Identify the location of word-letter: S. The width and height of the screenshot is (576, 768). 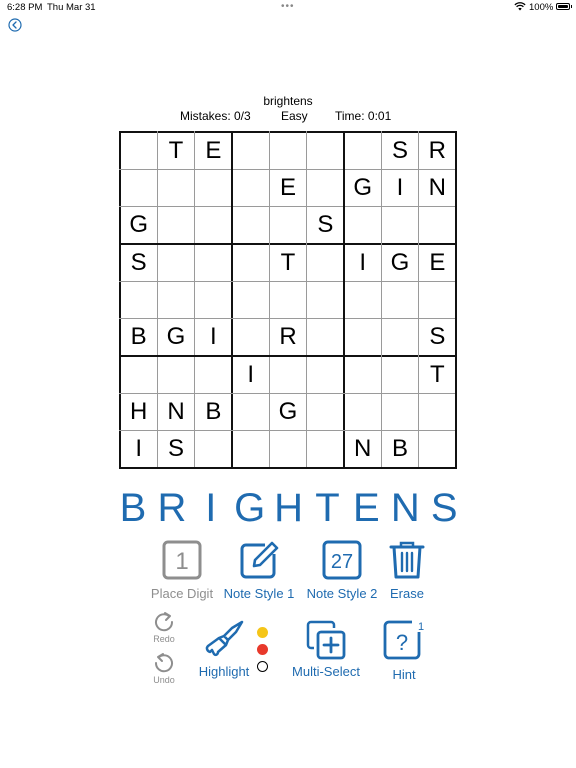
(444, 508).